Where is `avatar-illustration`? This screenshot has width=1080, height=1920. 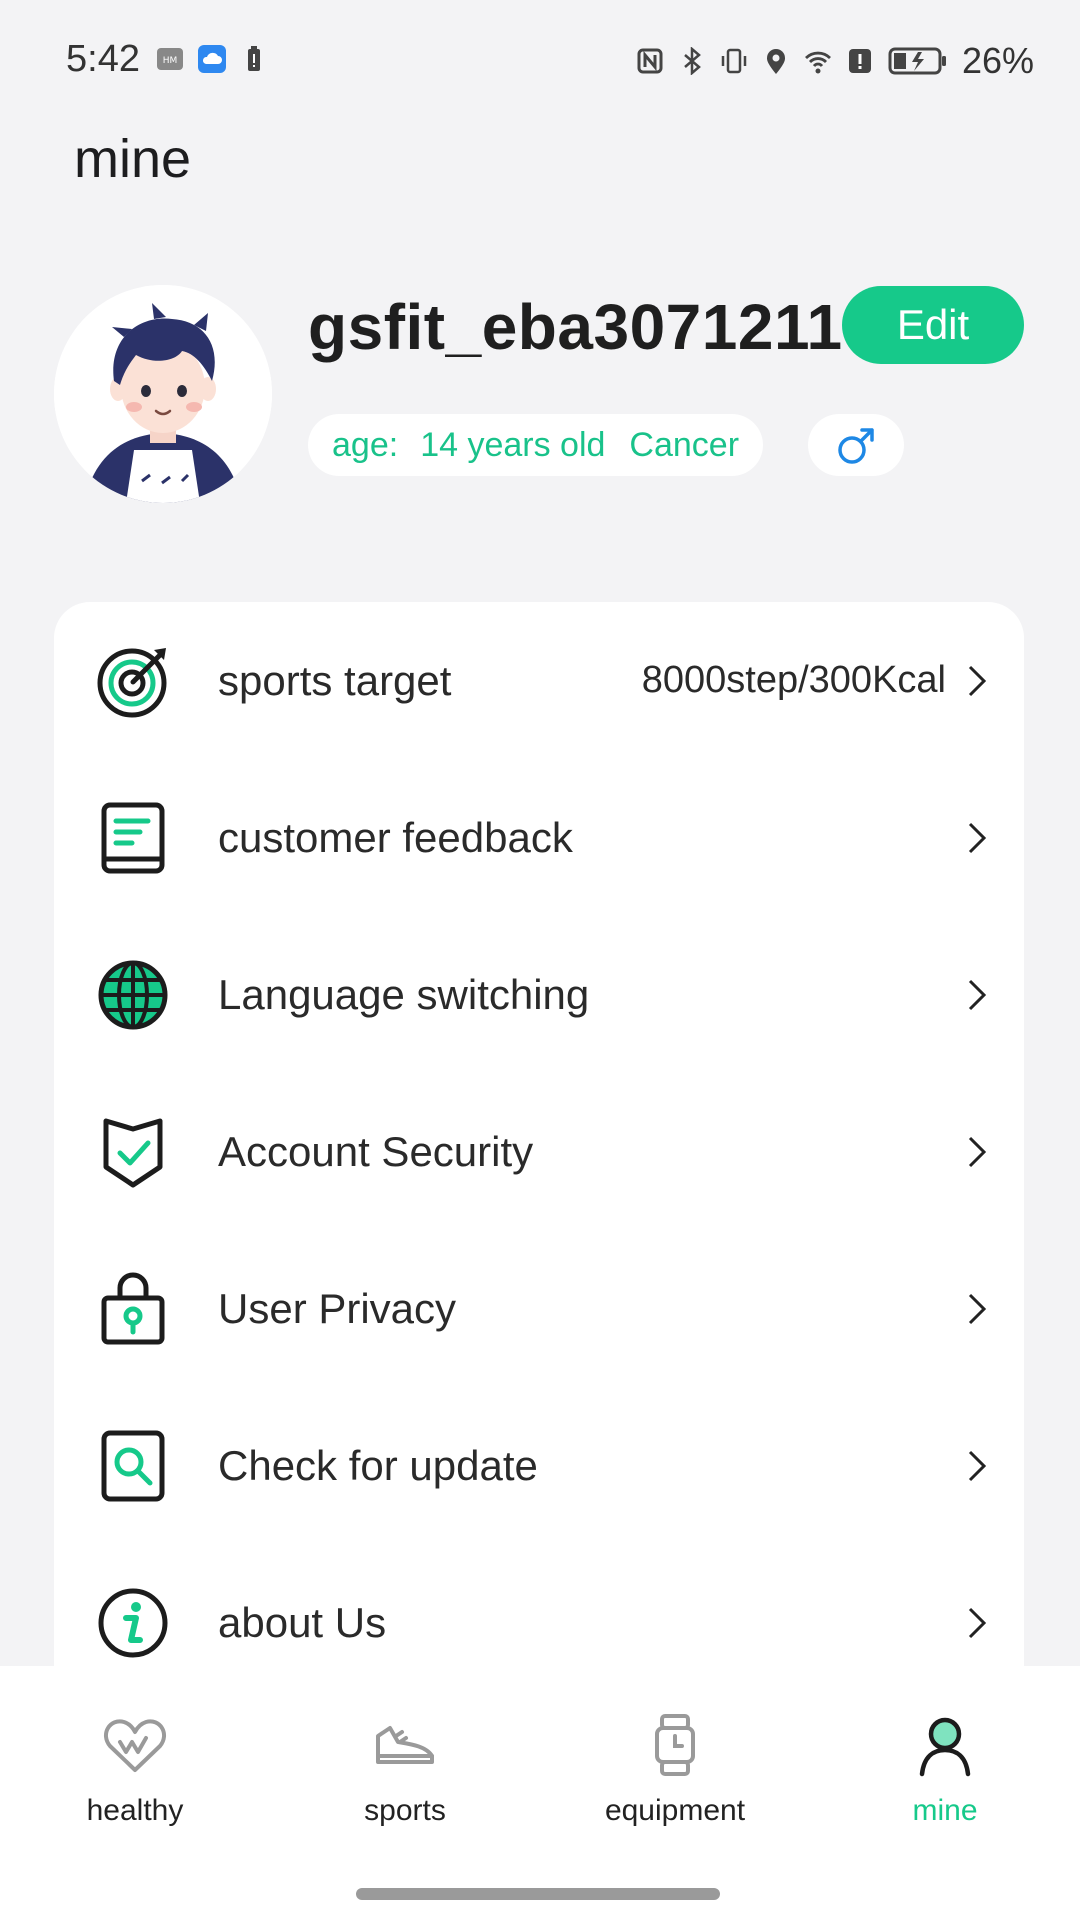
avatar-illustration is located at coordinates (163, 394).